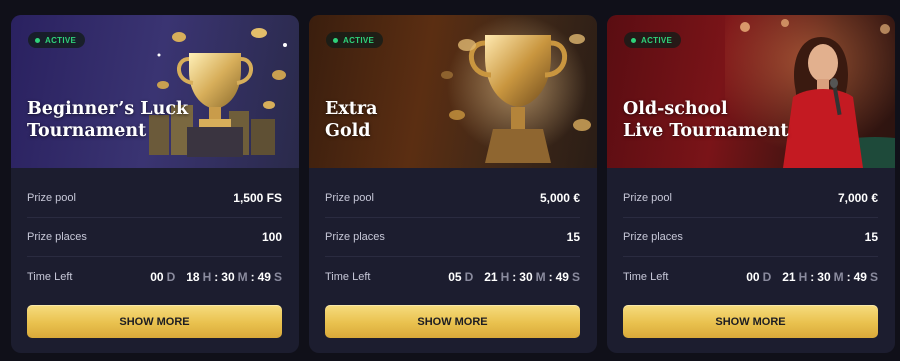  I want to click on live-host-icon, so click(810, 91).